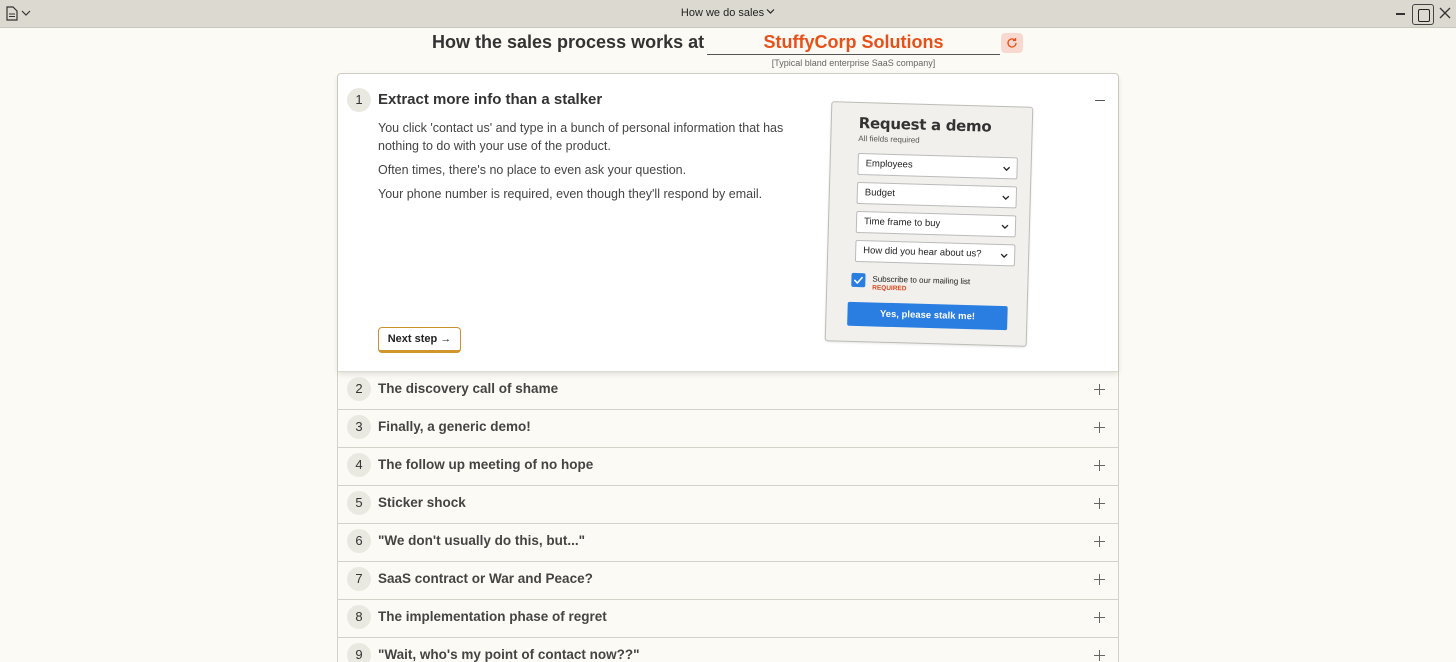  What do you see at coordinates (889, 139) in the screenshot?
I see `demo-card-subtitle: All fields required` at bounding box center [889, 139].